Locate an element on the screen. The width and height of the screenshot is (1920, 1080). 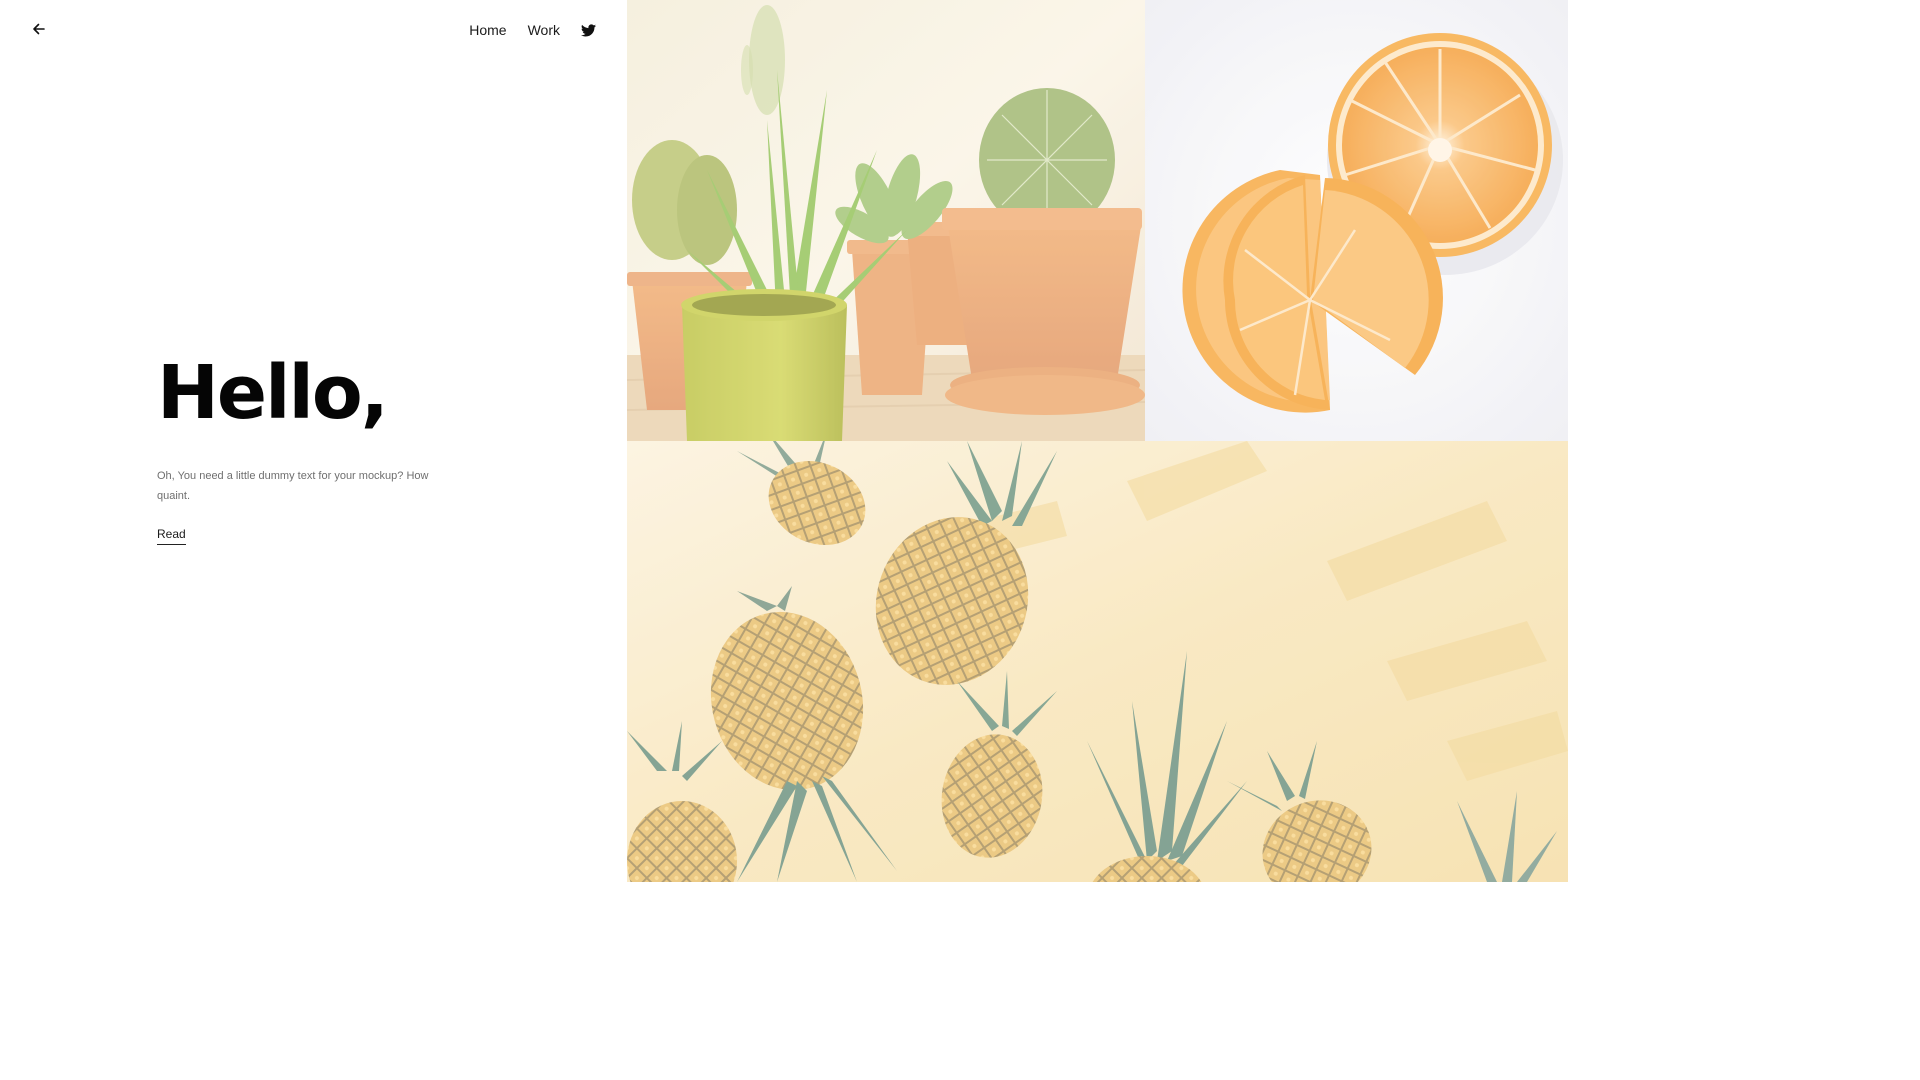
gallery-image-orange is located at coordinates (1356, 220).